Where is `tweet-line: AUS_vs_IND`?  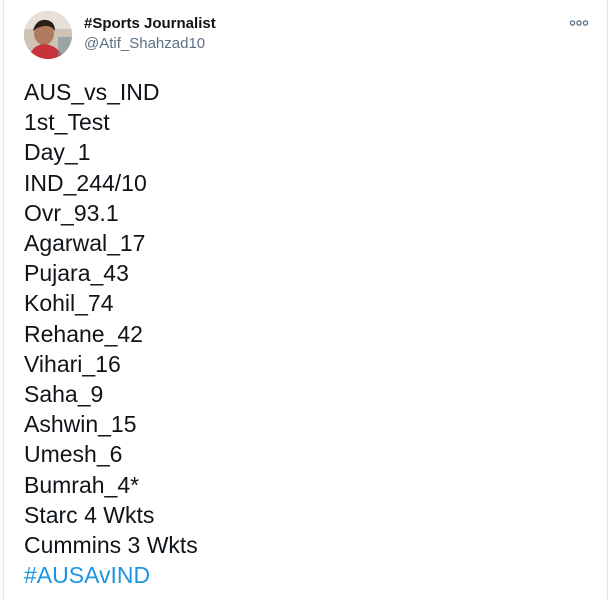
tweet-line: AUS_vs_IND is located at coordinates (92, 92).